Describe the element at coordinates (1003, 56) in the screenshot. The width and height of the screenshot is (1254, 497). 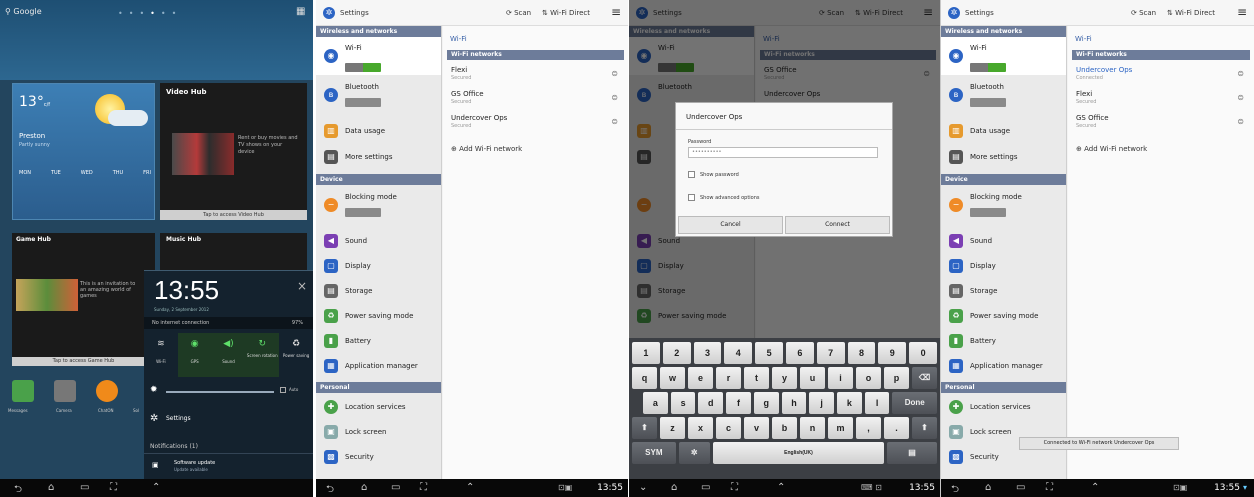
I see `wifi-item: ◉ Wi-Fi` at that location.